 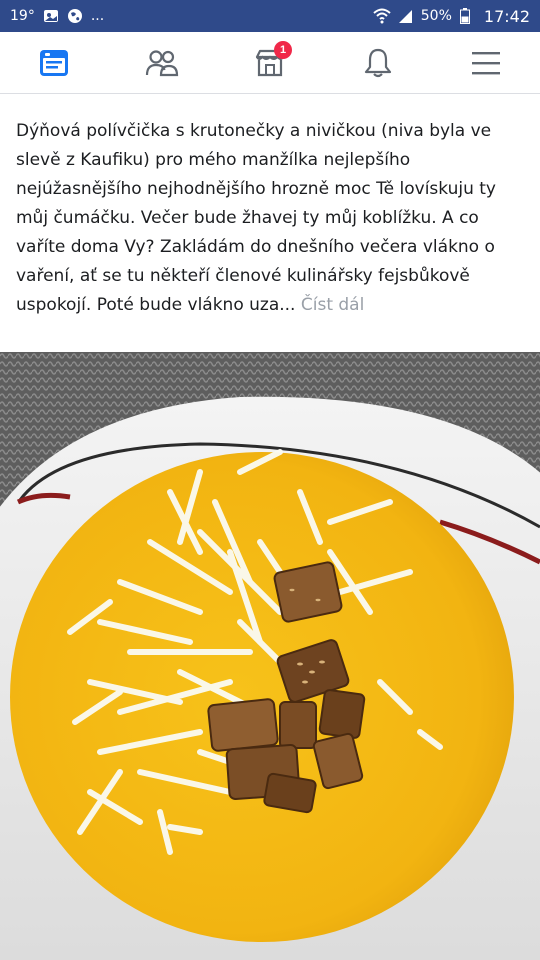 I want to click on friends-icon, so click(x=162, y=62).